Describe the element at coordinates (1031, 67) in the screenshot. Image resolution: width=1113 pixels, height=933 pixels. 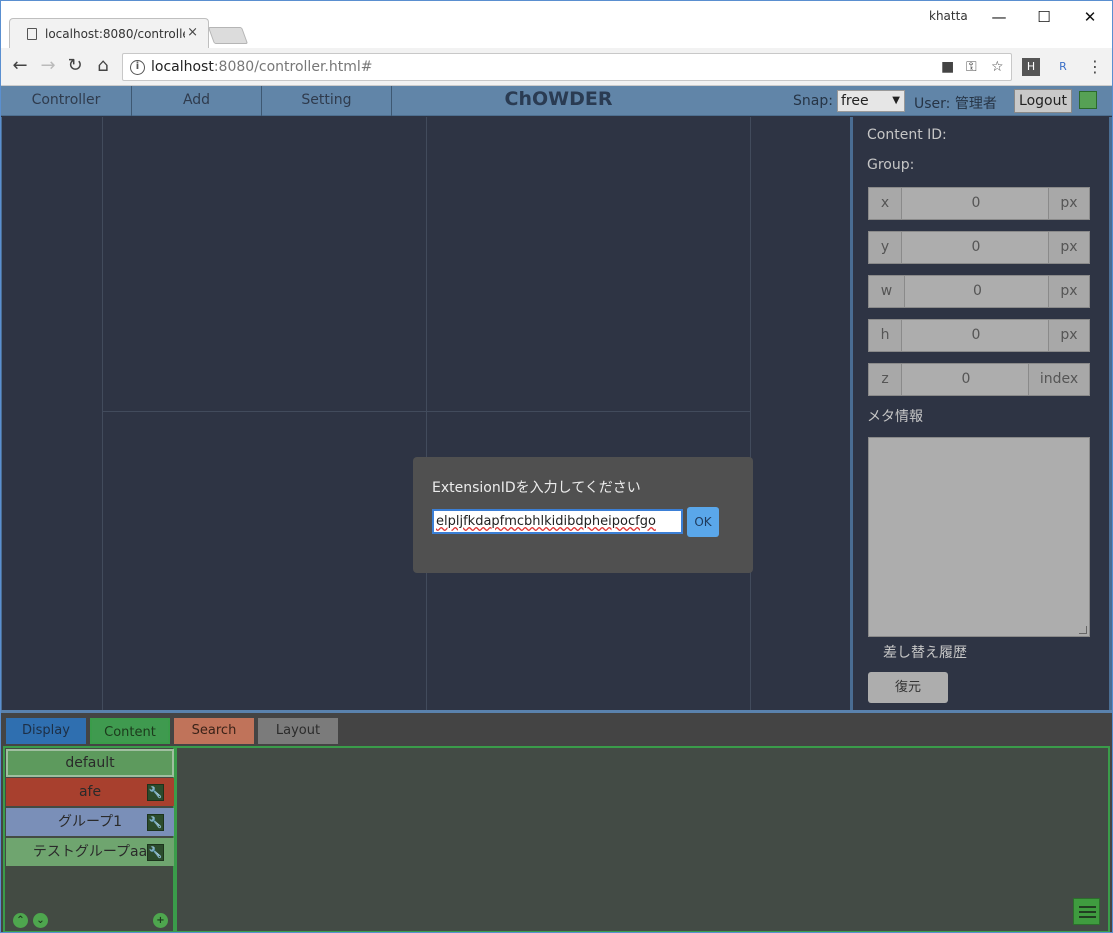
I see `extension-h-icon: H` at that location.